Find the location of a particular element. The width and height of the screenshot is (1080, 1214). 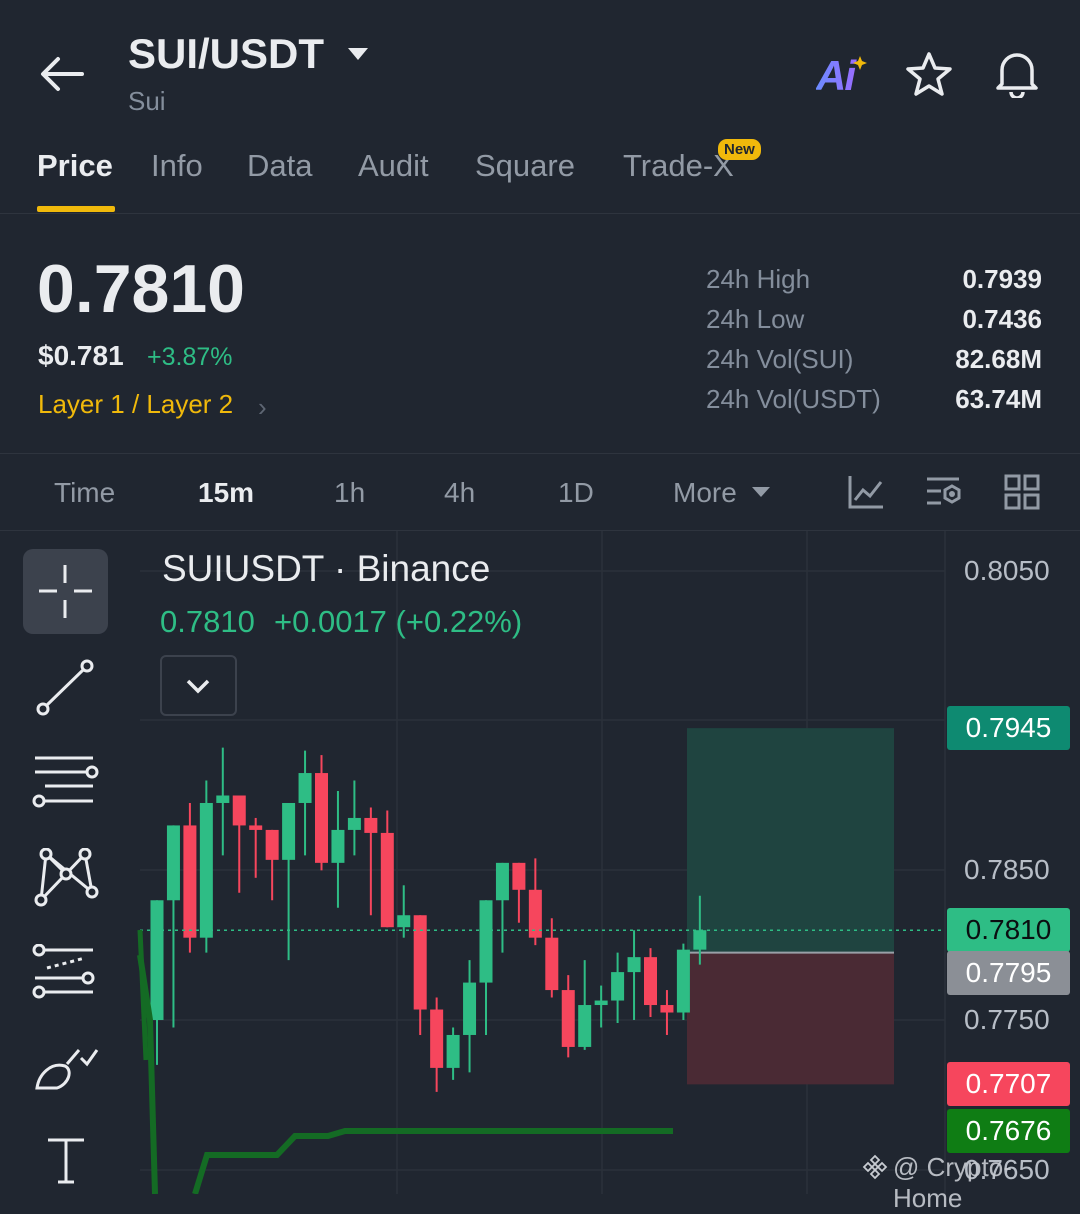

chart-settings-icon is located at coordinates (944, 492).